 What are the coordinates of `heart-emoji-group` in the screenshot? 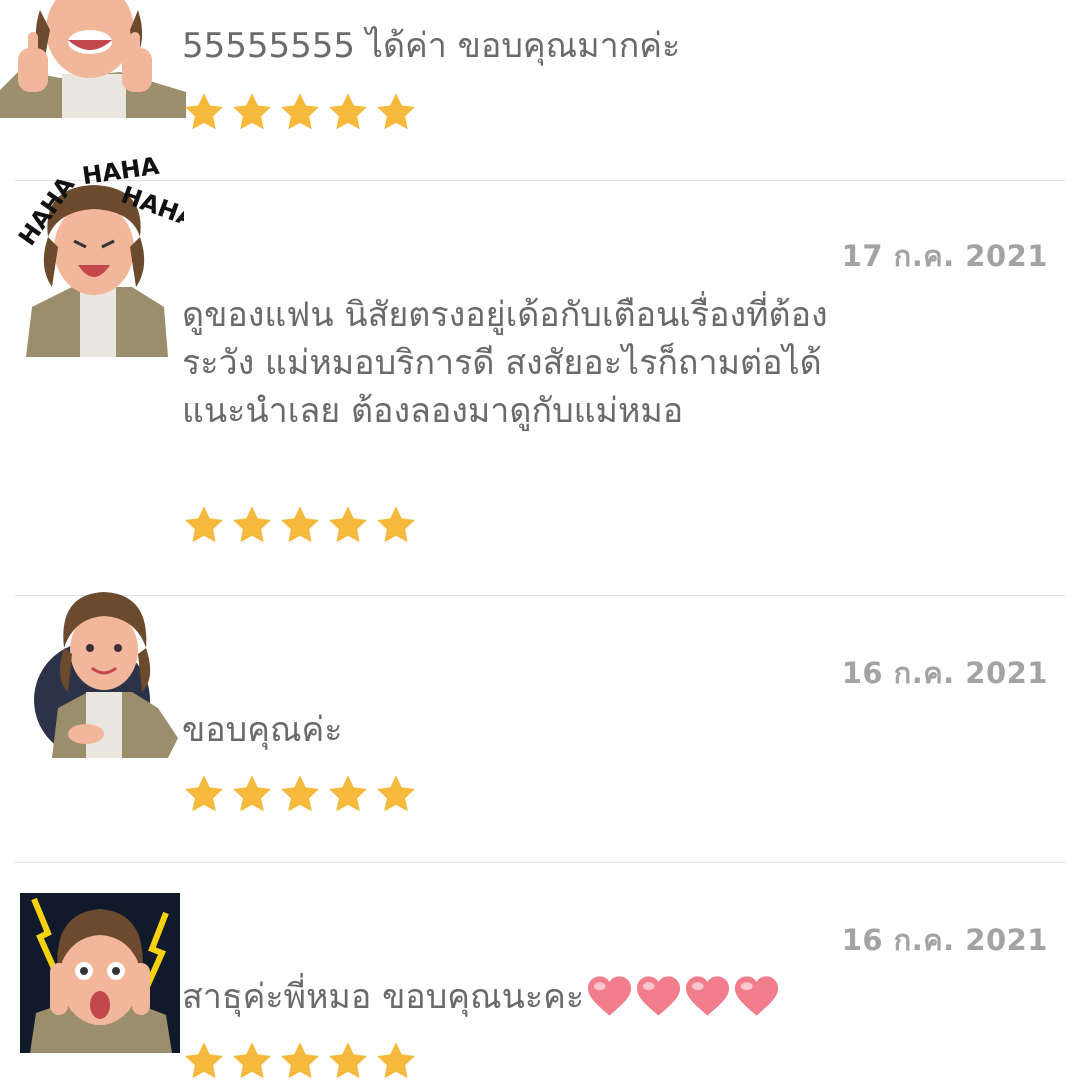 It's located at (683, 996).